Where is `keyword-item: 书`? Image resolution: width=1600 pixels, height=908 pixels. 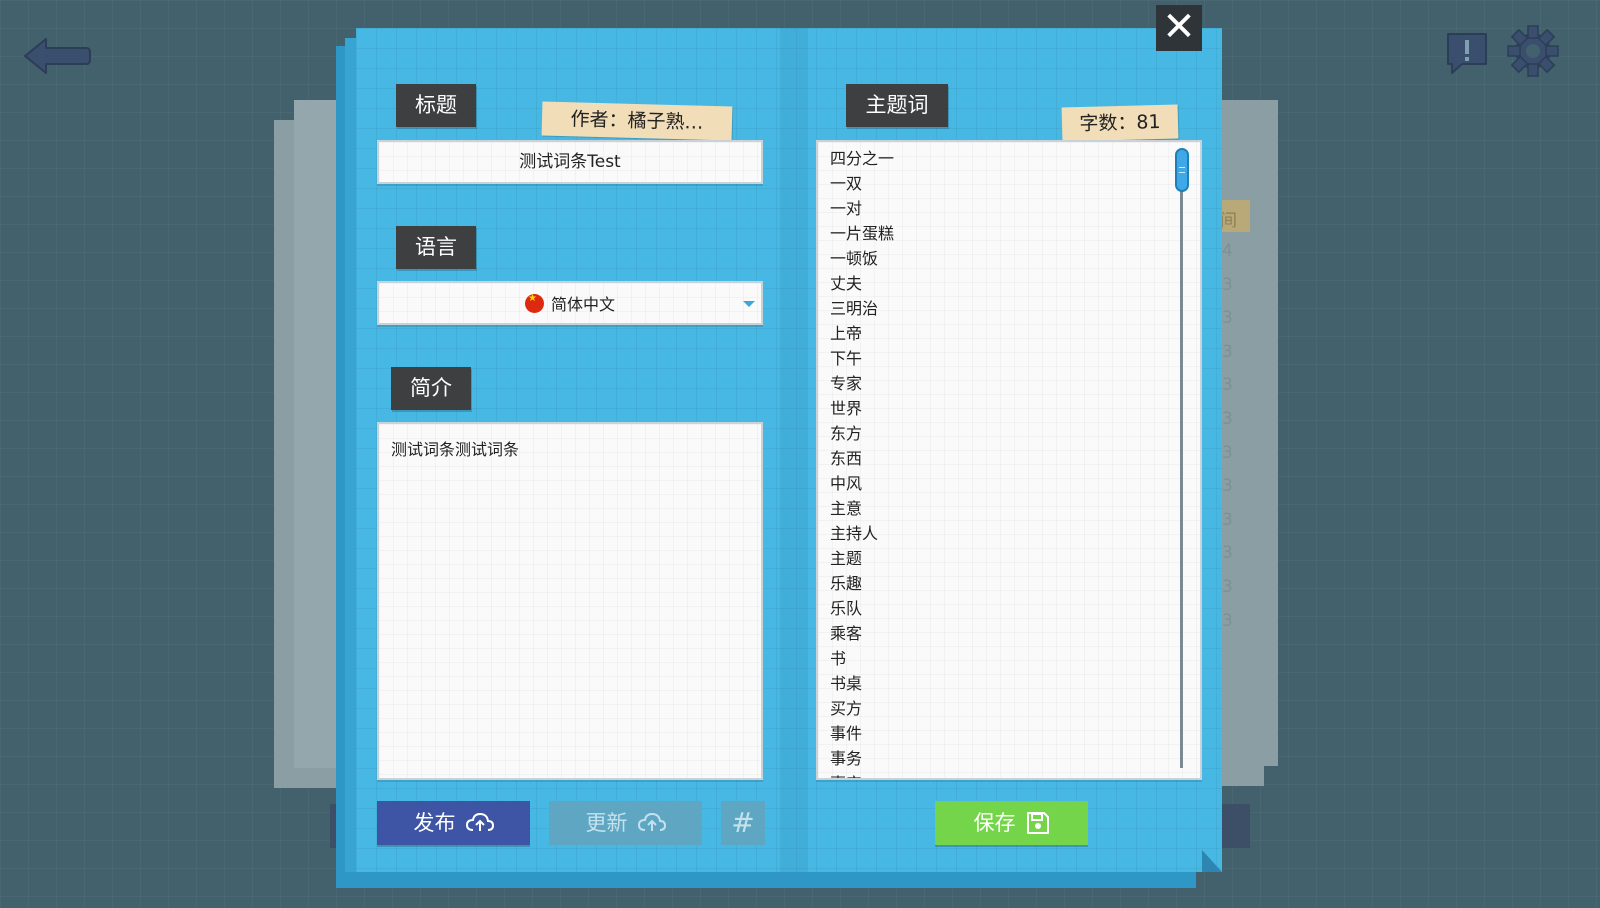
keyword-item: 书 is located at coordinates (838, 658).